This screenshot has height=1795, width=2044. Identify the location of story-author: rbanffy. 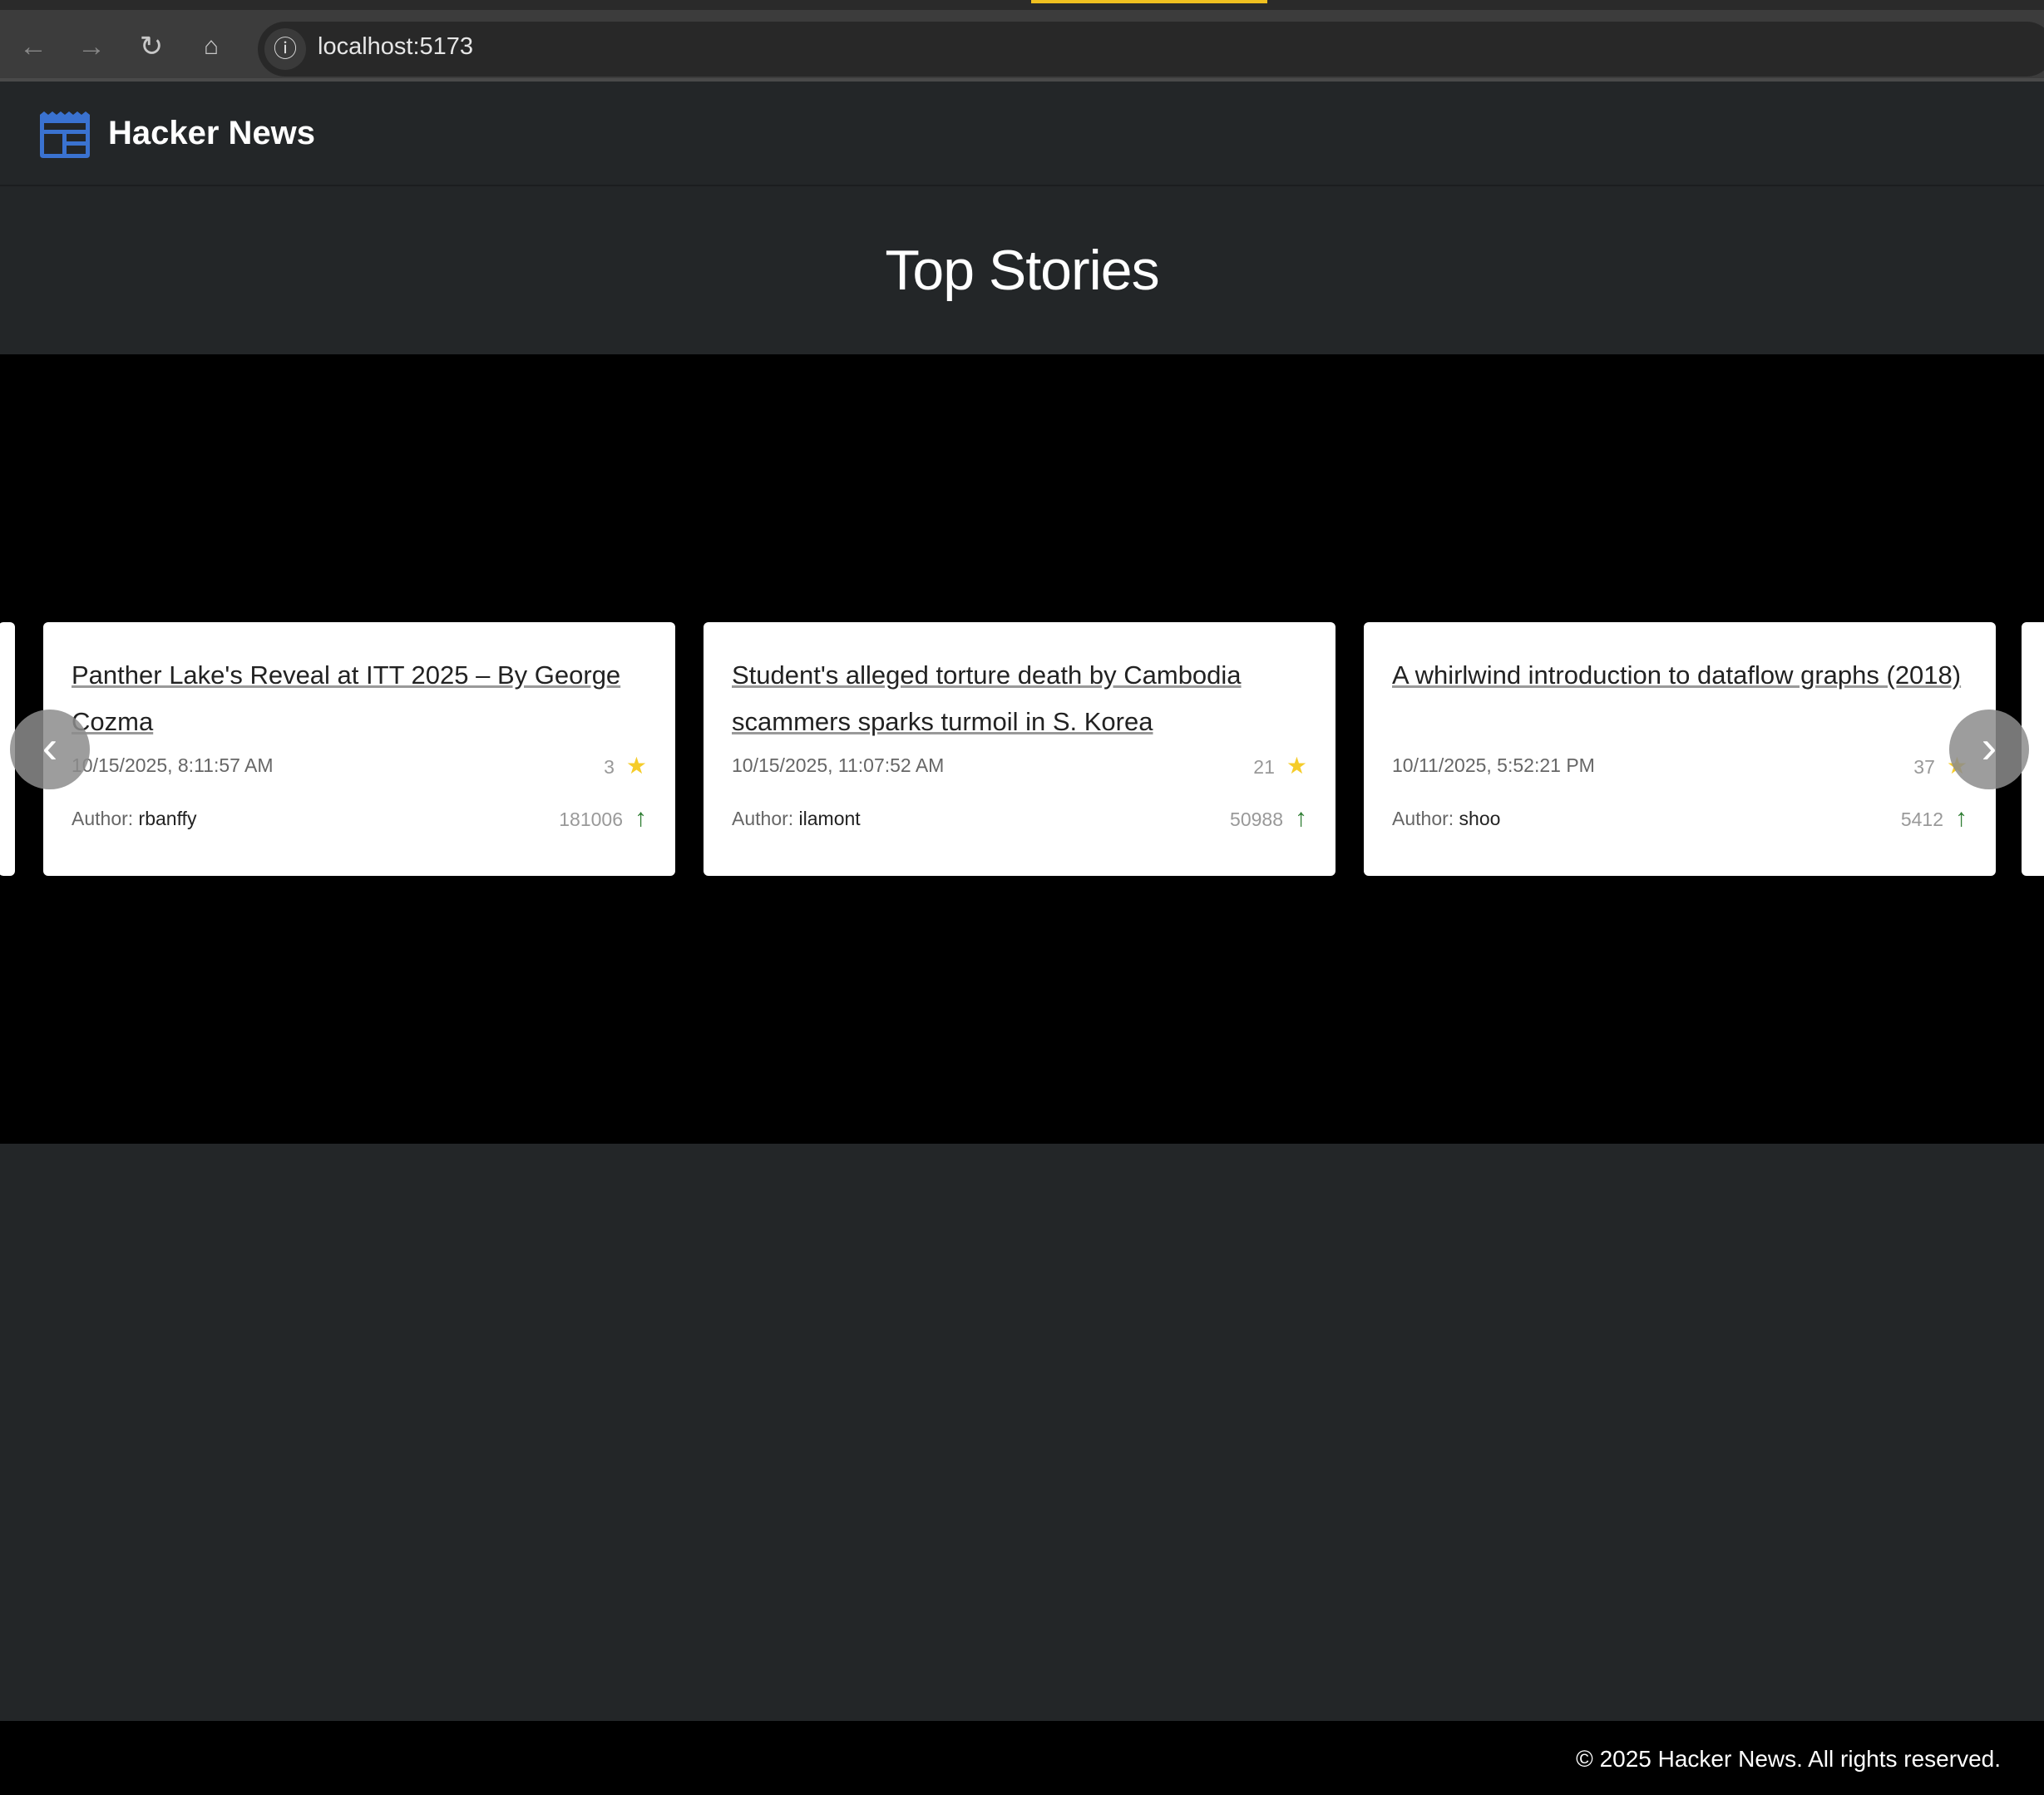
(167, 818).